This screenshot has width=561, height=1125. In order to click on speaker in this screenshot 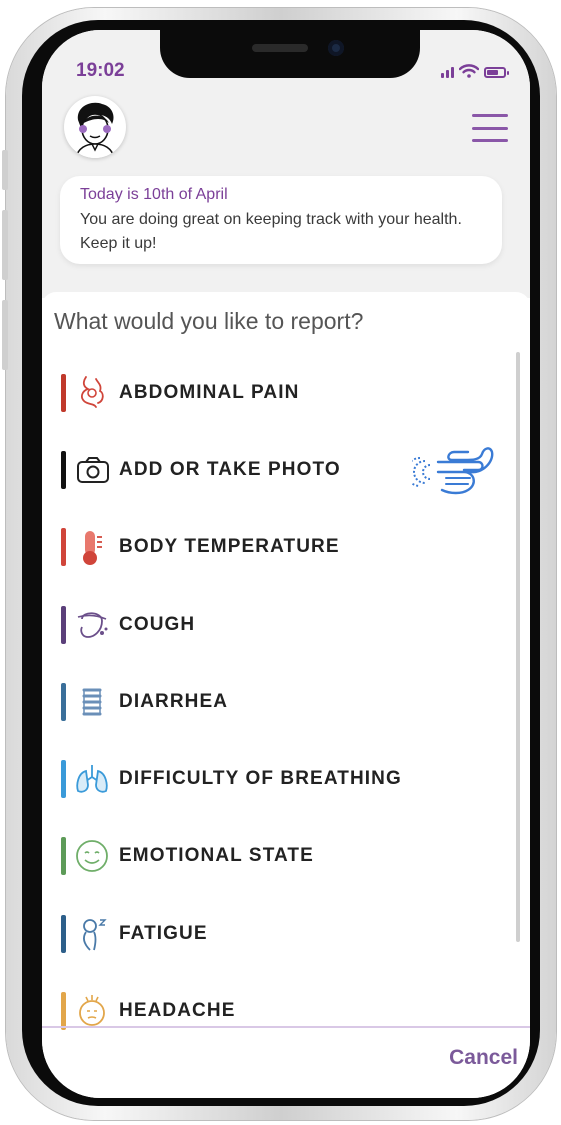, I will do `click(280, 48)`.